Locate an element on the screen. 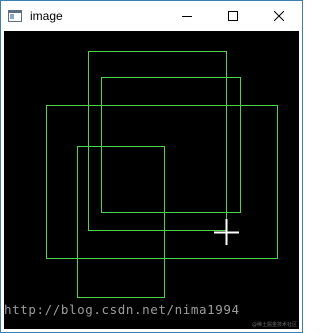 This screenshot has width=320, height=333. close-icon is located at coordinates (279, 15).